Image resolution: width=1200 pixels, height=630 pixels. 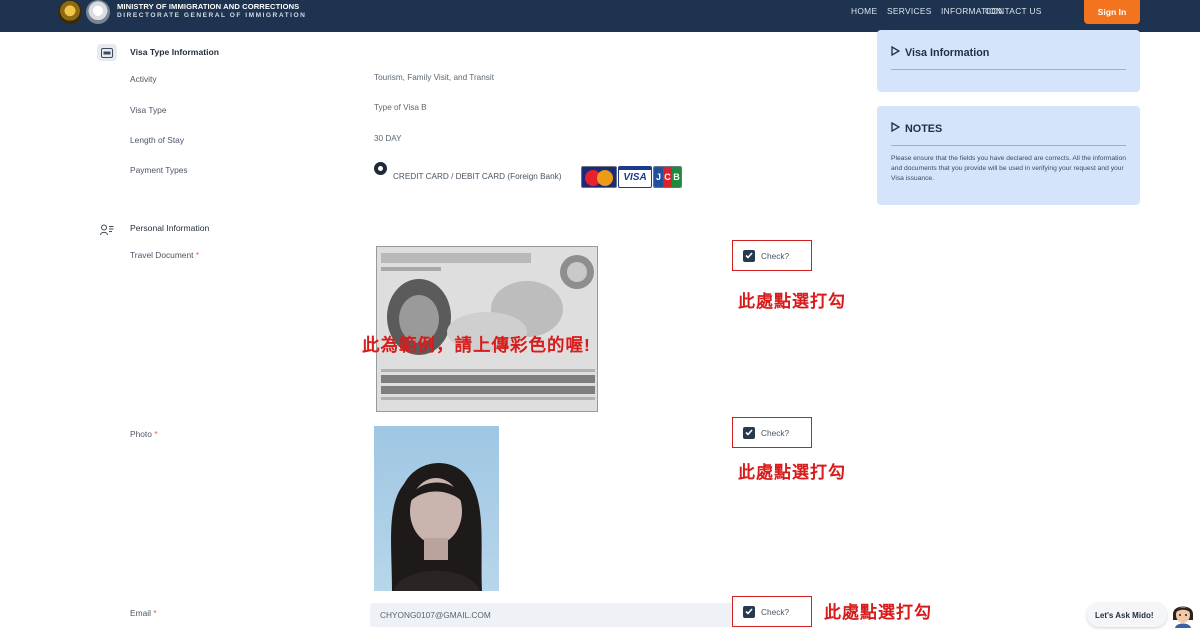 What do you see at coordinates (1008, 61) in the screenshot?
I see `visa-information-panel: Visa Information` at bounding box center [1008, 61].